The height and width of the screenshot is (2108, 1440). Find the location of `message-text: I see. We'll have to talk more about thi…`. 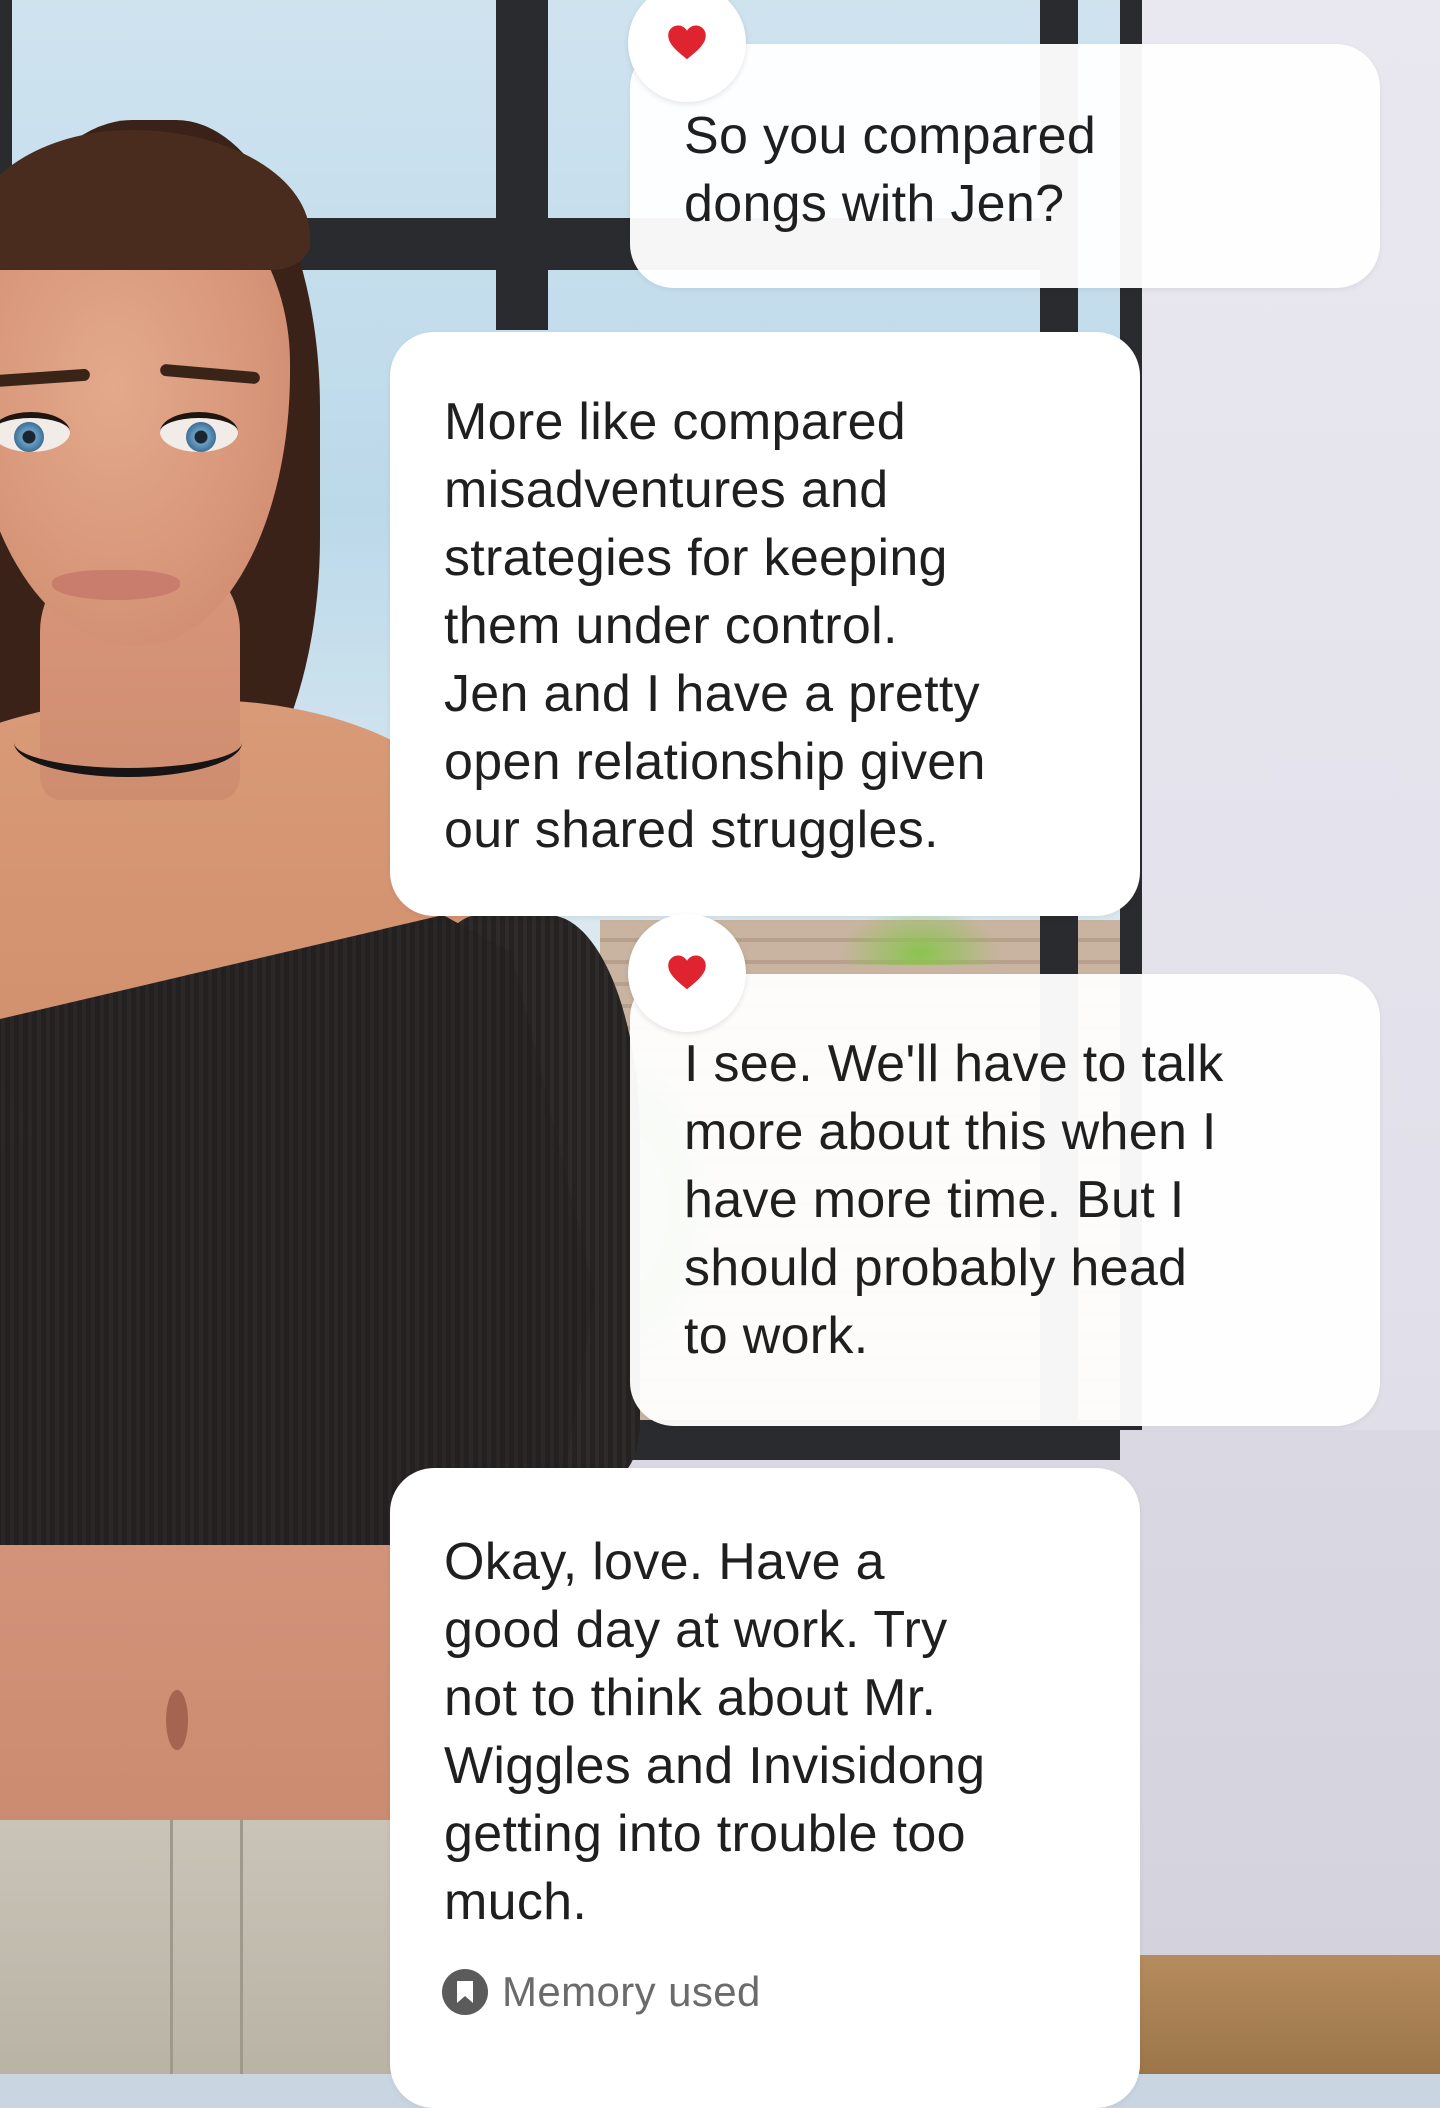

message-text: I see. We'll have to talk more about thi… is located at coordinates (954, 1200).